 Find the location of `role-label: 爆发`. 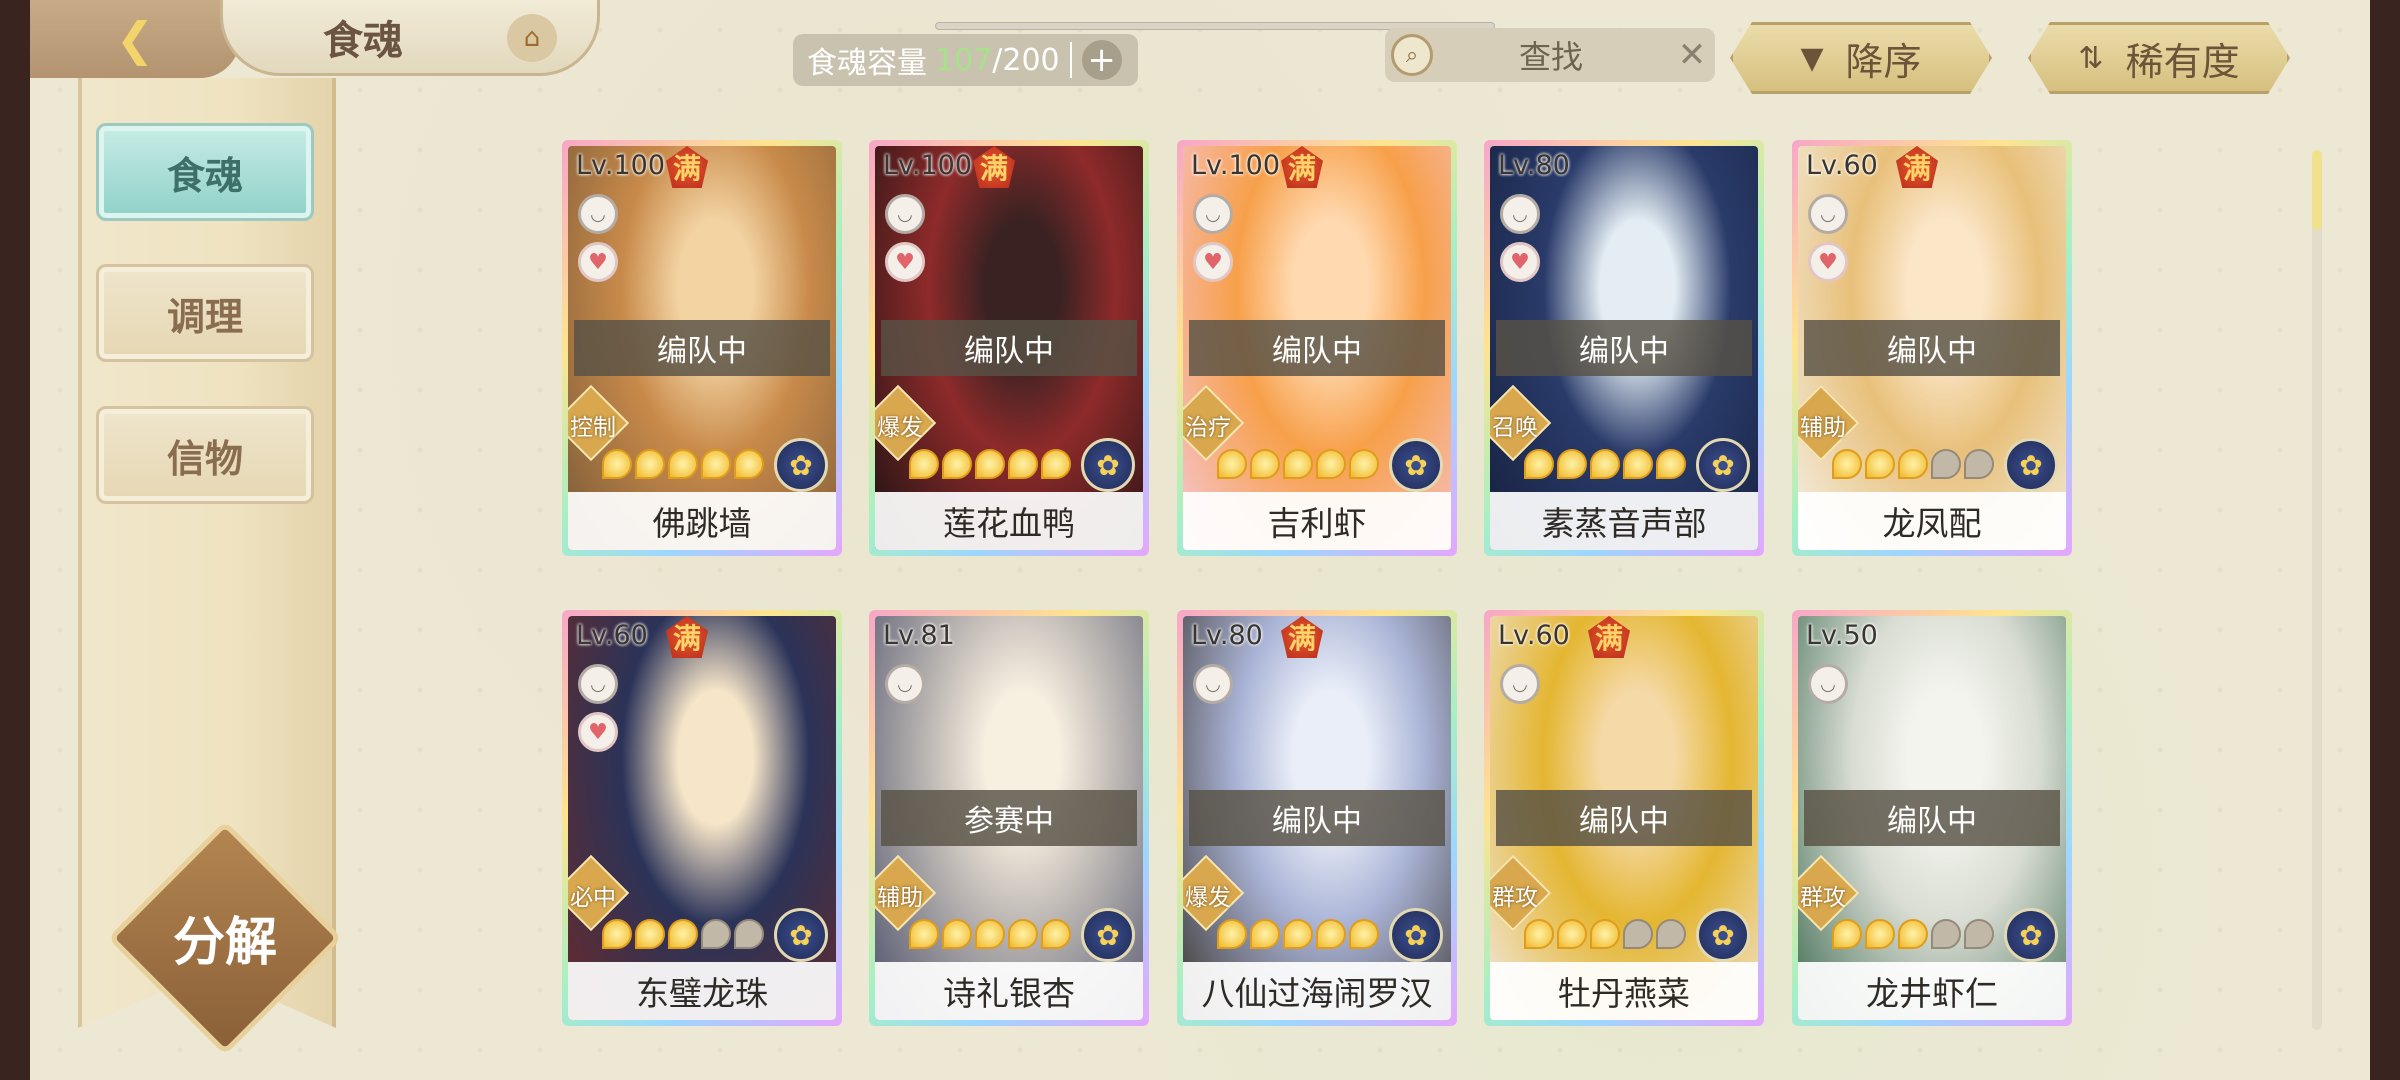

role-label: 爆发 is located at coordinates (1208, 898).